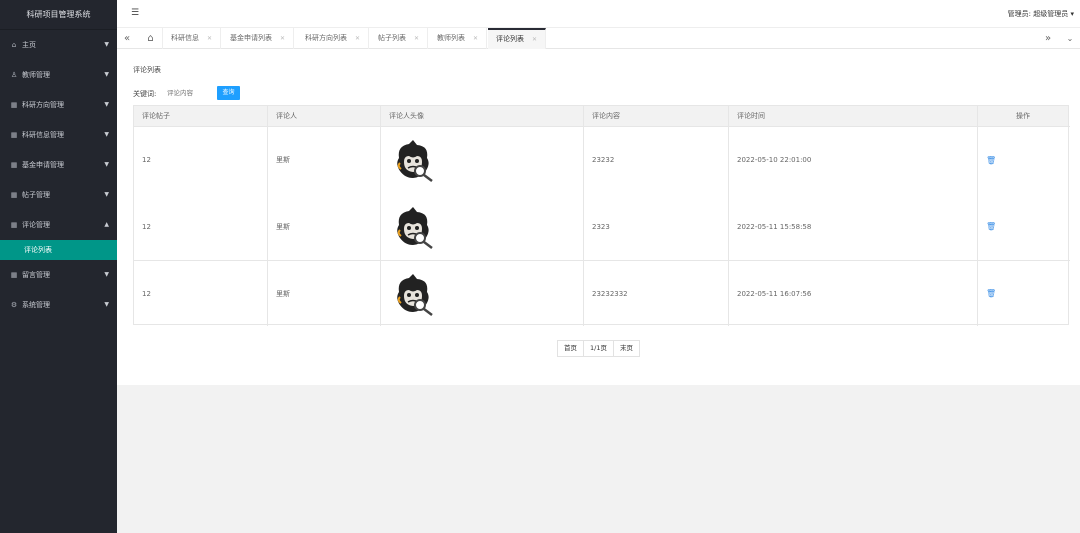  What do you see at coordinates (36, 195) in the screenshot?
I see `sidebar-item-label: 帖子管理` at bounding box center [36, 195].